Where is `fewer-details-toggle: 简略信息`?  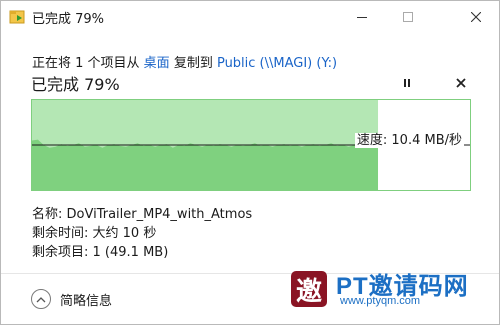 fewer-details-toggle: 简略信息 is located at coordinates (71, 299).